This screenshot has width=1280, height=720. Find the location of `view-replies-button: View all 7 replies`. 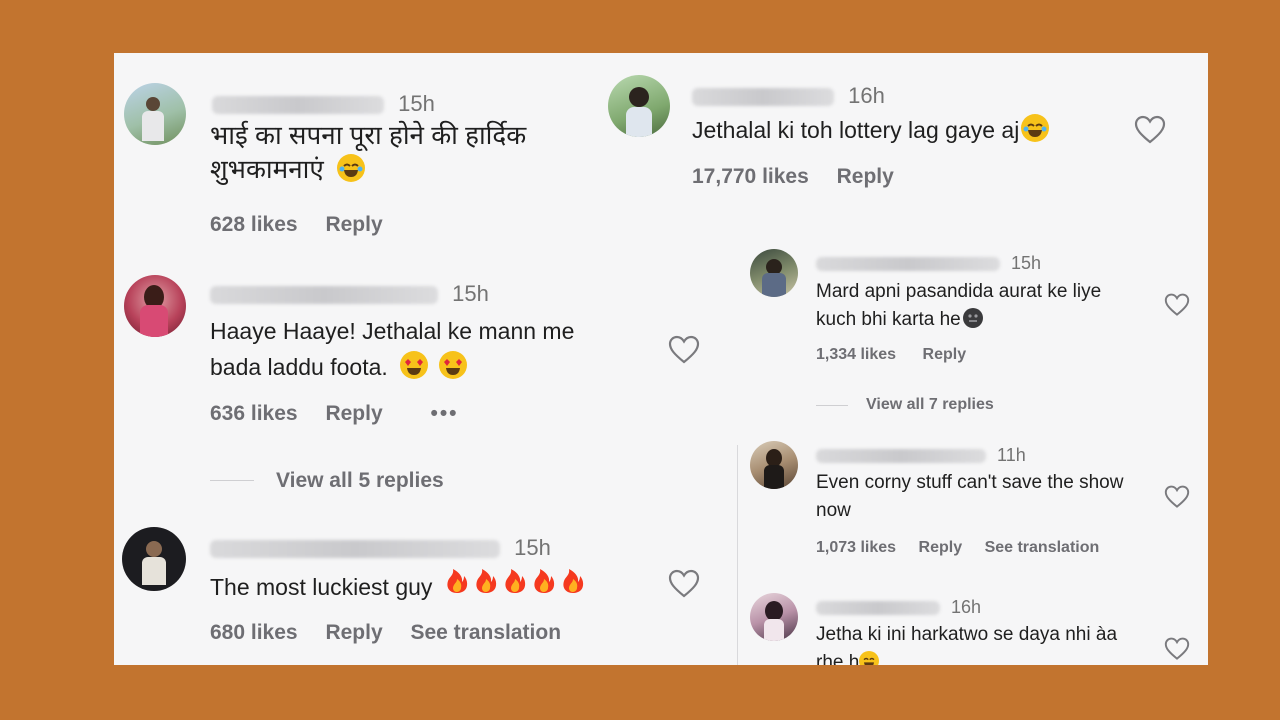

view-replies-button: View all 7 replies is located at coordinates (930, 405).